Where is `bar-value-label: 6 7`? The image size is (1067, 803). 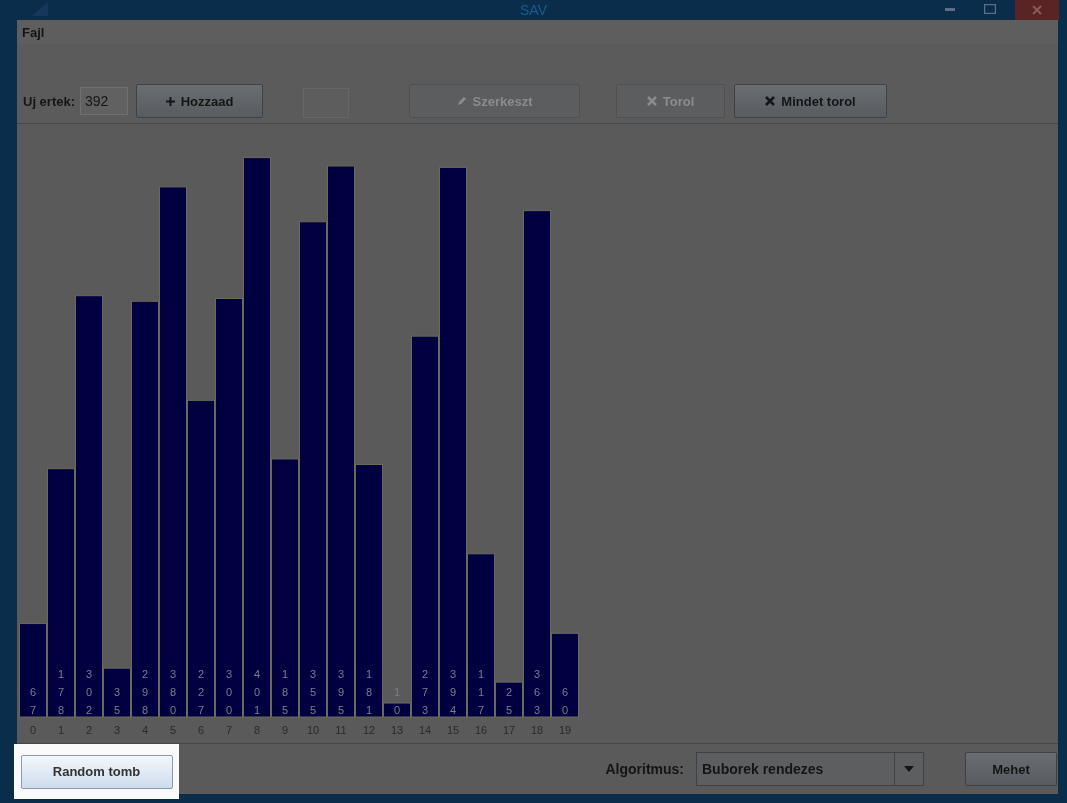 bar-value-label: 6 7 is located at coordinates (33, 701).